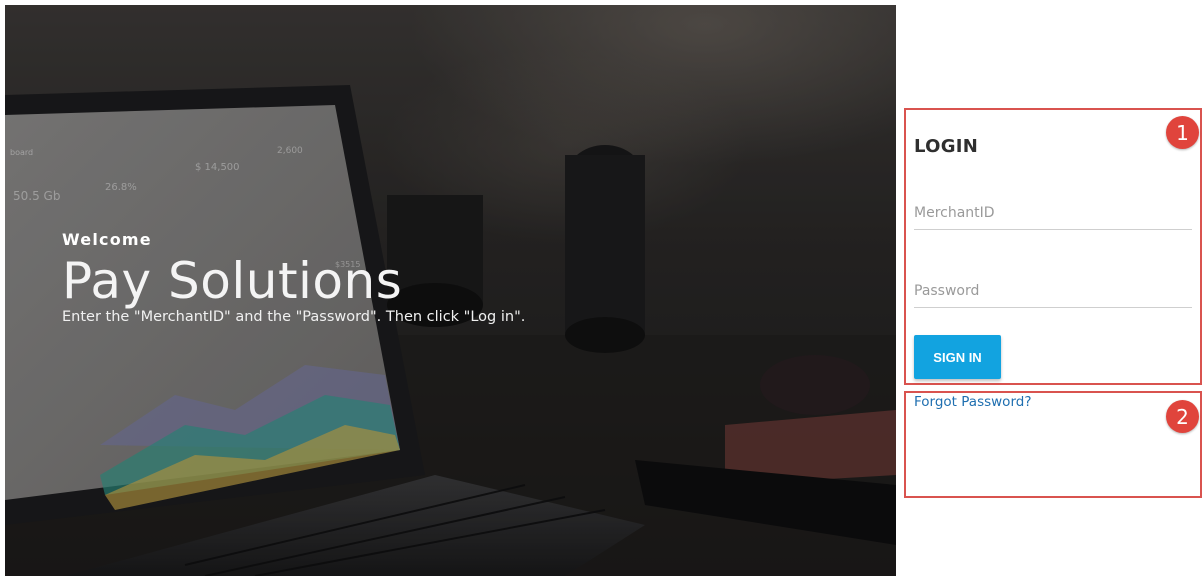 The image size is (1203, 576). Describe the element at coordinates (232, 281) in the screenshot. I see `brand-title: Pay Solutions` at that location.